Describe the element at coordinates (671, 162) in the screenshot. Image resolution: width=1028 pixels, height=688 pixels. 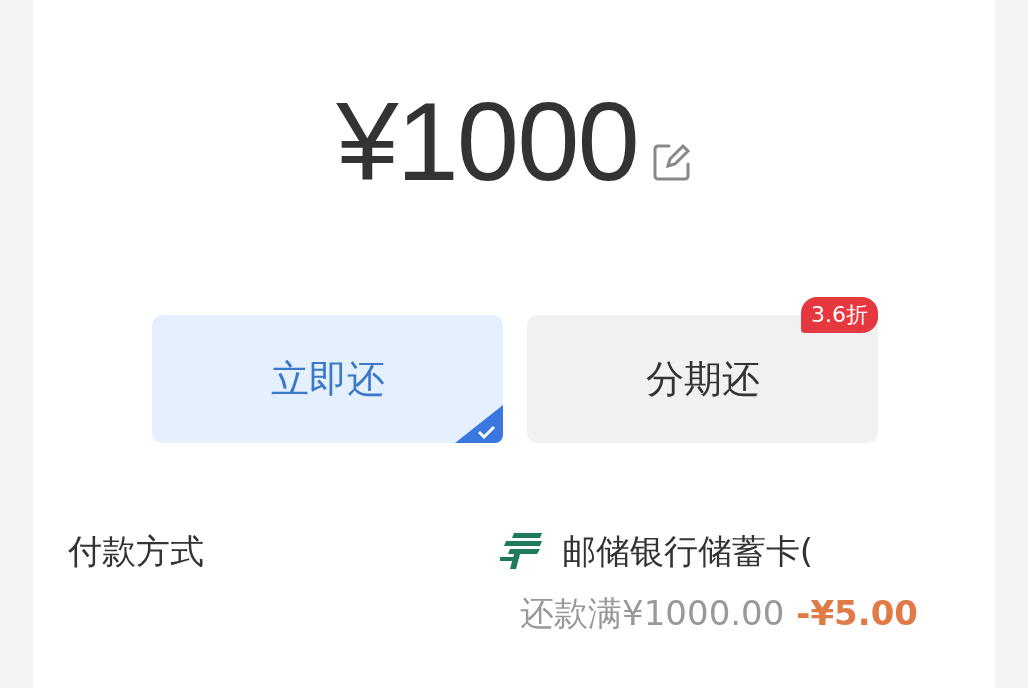
I see `edit-icon` at that location.